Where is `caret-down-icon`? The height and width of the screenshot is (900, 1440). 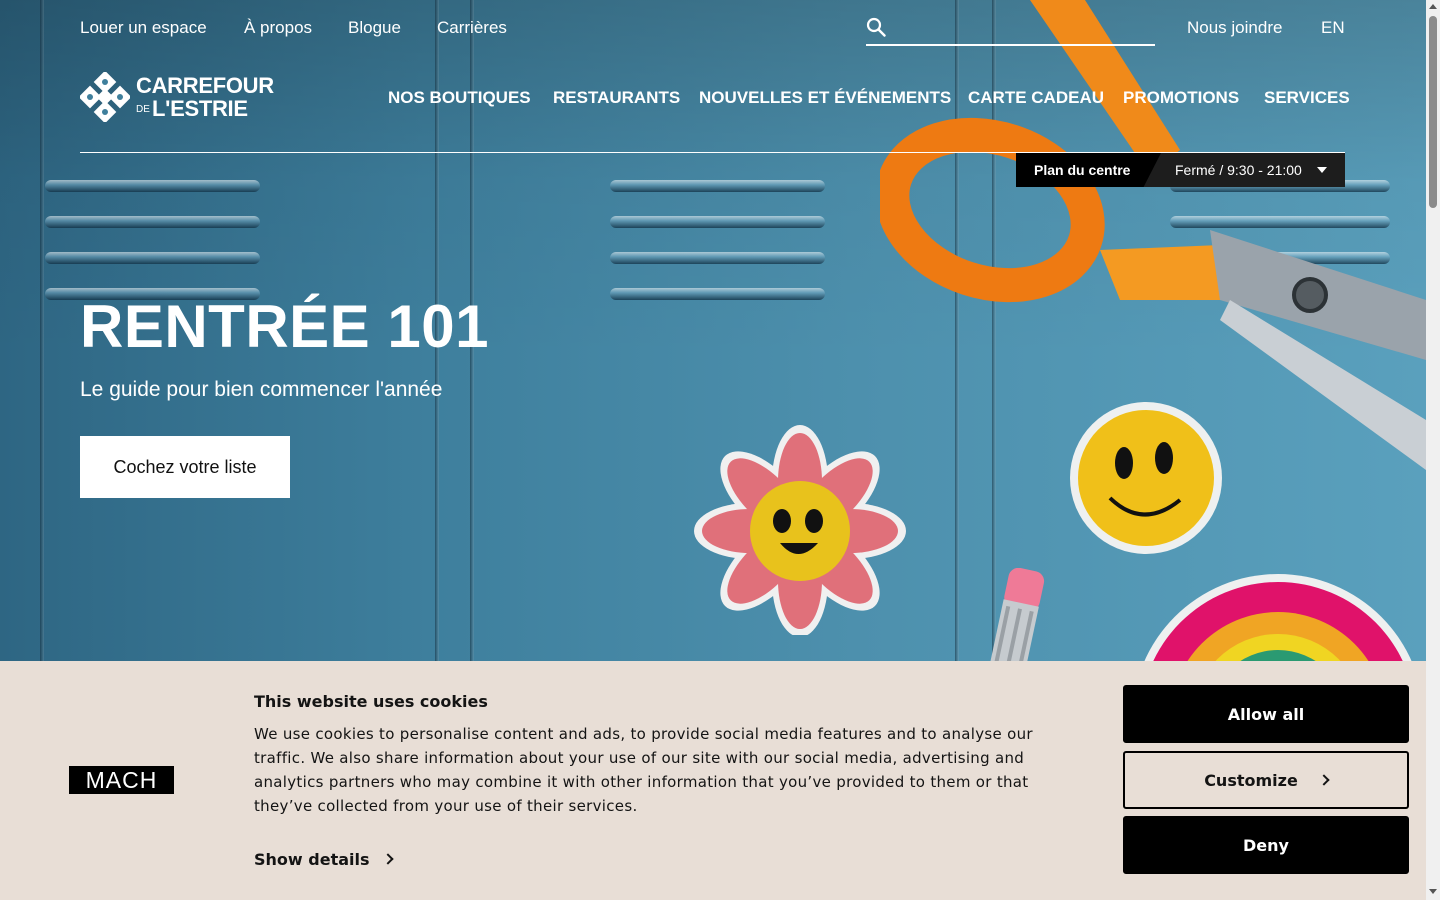
caret-down-icon is located at coordinates (1322, 170).